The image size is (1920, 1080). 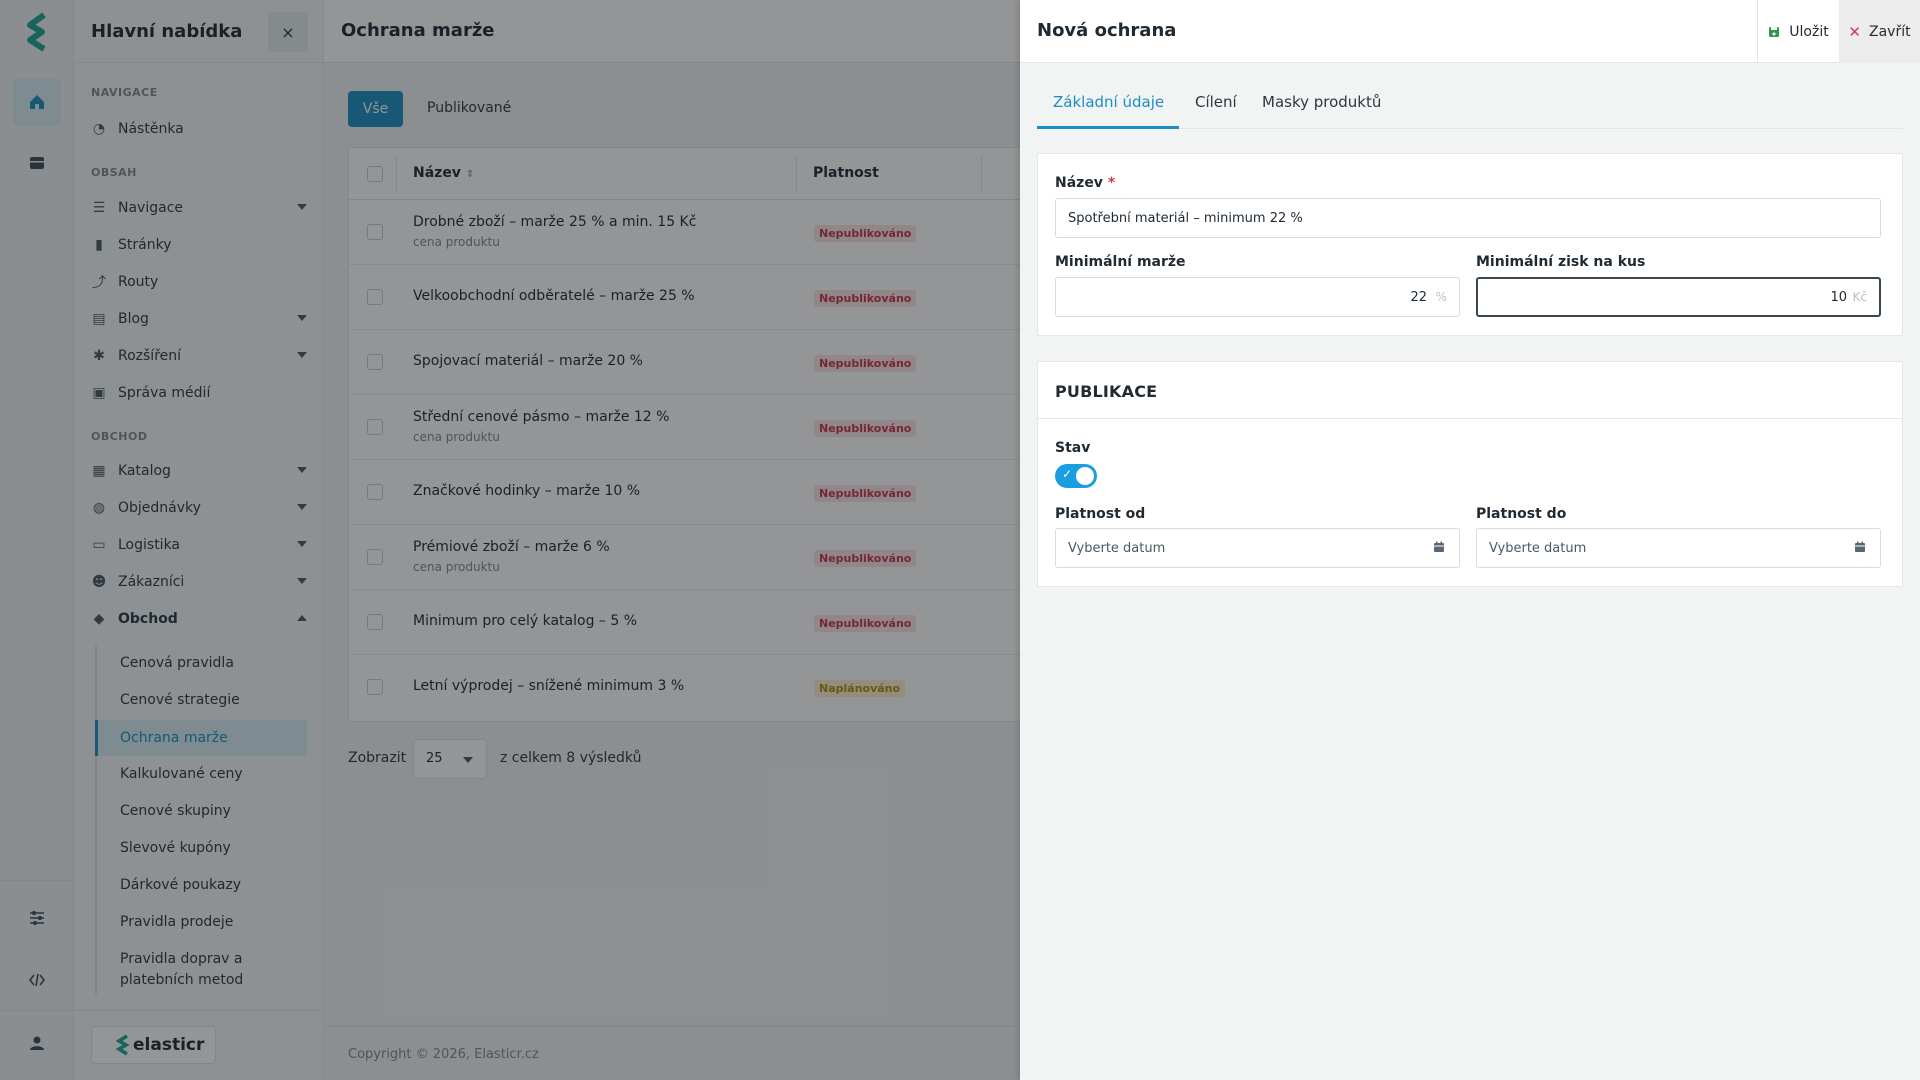 What do you see at coordinates (1521, 514) in the screenshot?
I see `valid-to-label: Platnost do` at bounding box center [1521, 514].